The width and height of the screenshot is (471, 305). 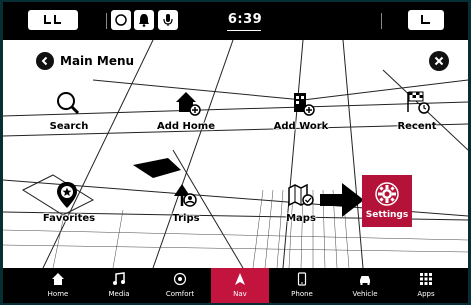 I want to click on tile-settings: Settings, so click(x=387, y=201).